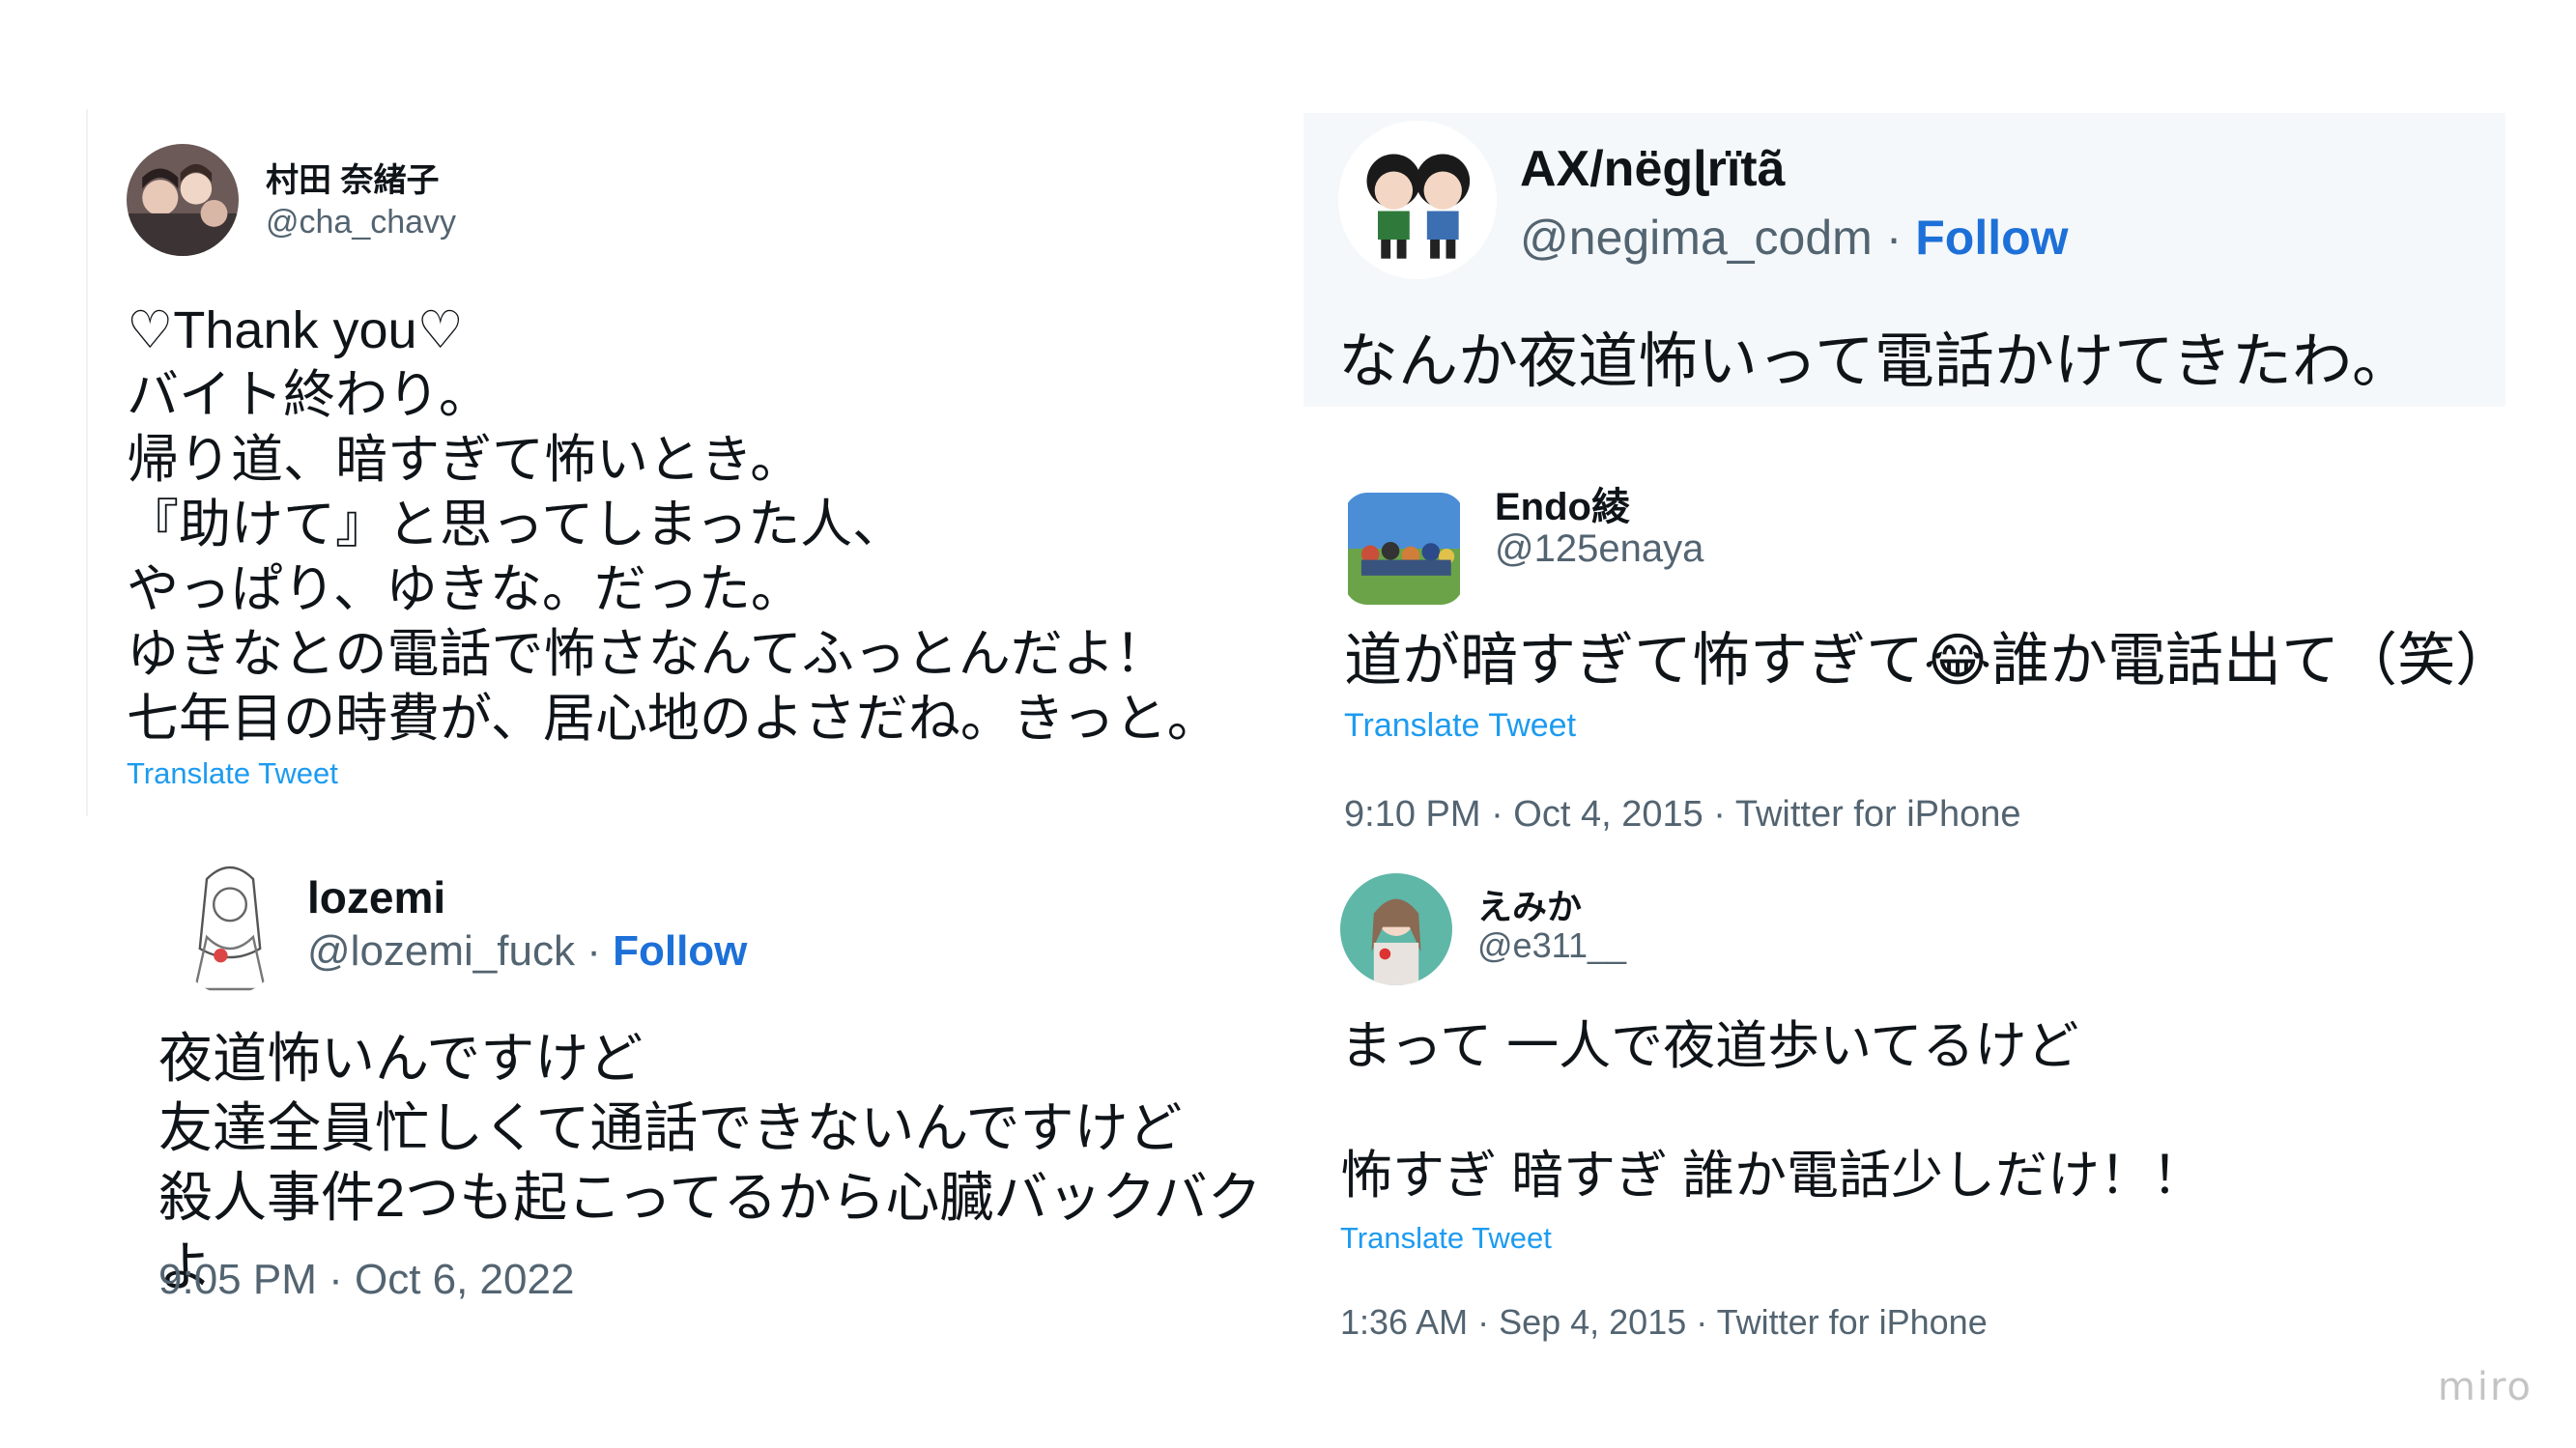  Describe the element at coordinates (1710, 1046) in the screenshot. I see `tweet-line: まって 一人で夜道歩いてるけど` at that location.